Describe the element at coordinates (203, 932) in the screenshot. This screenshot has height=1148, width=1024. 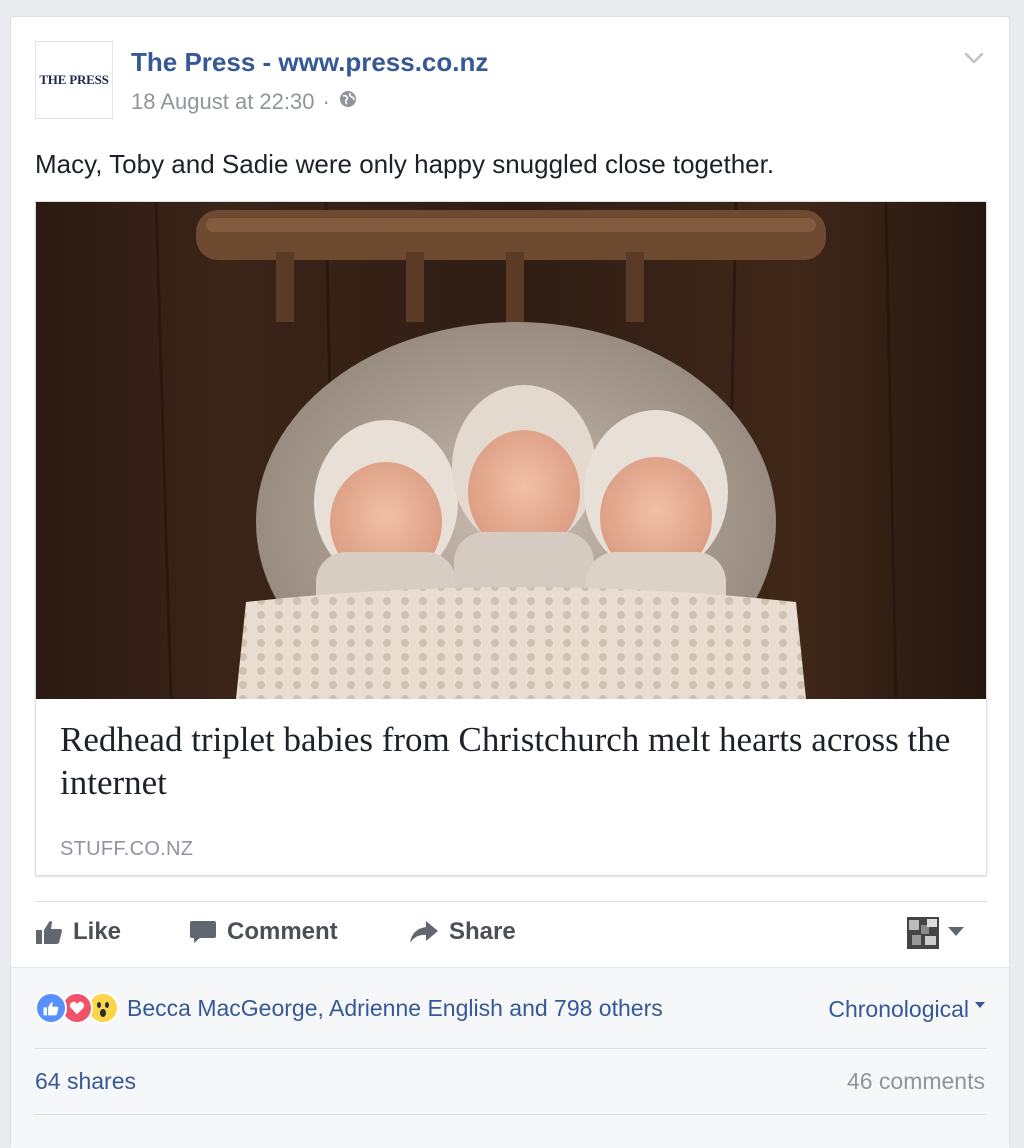
I see `comment-icon` at that location.